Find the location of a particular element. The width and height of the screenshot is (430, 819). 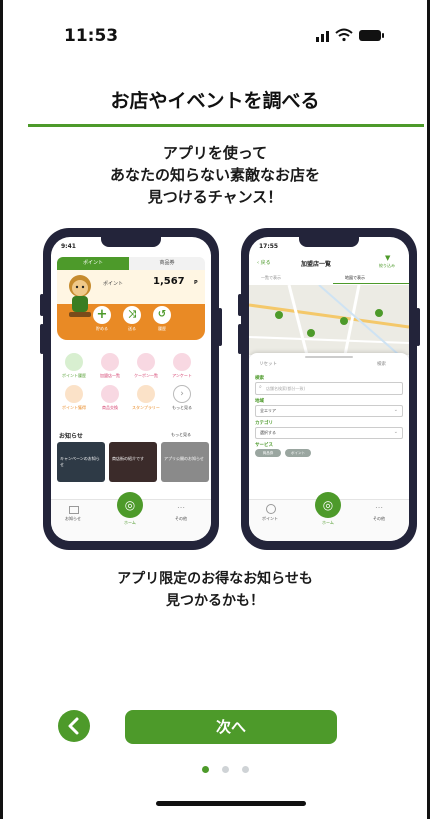

keyword-input: ⌕ 店舗名検索(都分一致) is located at coordinates (329, 388).